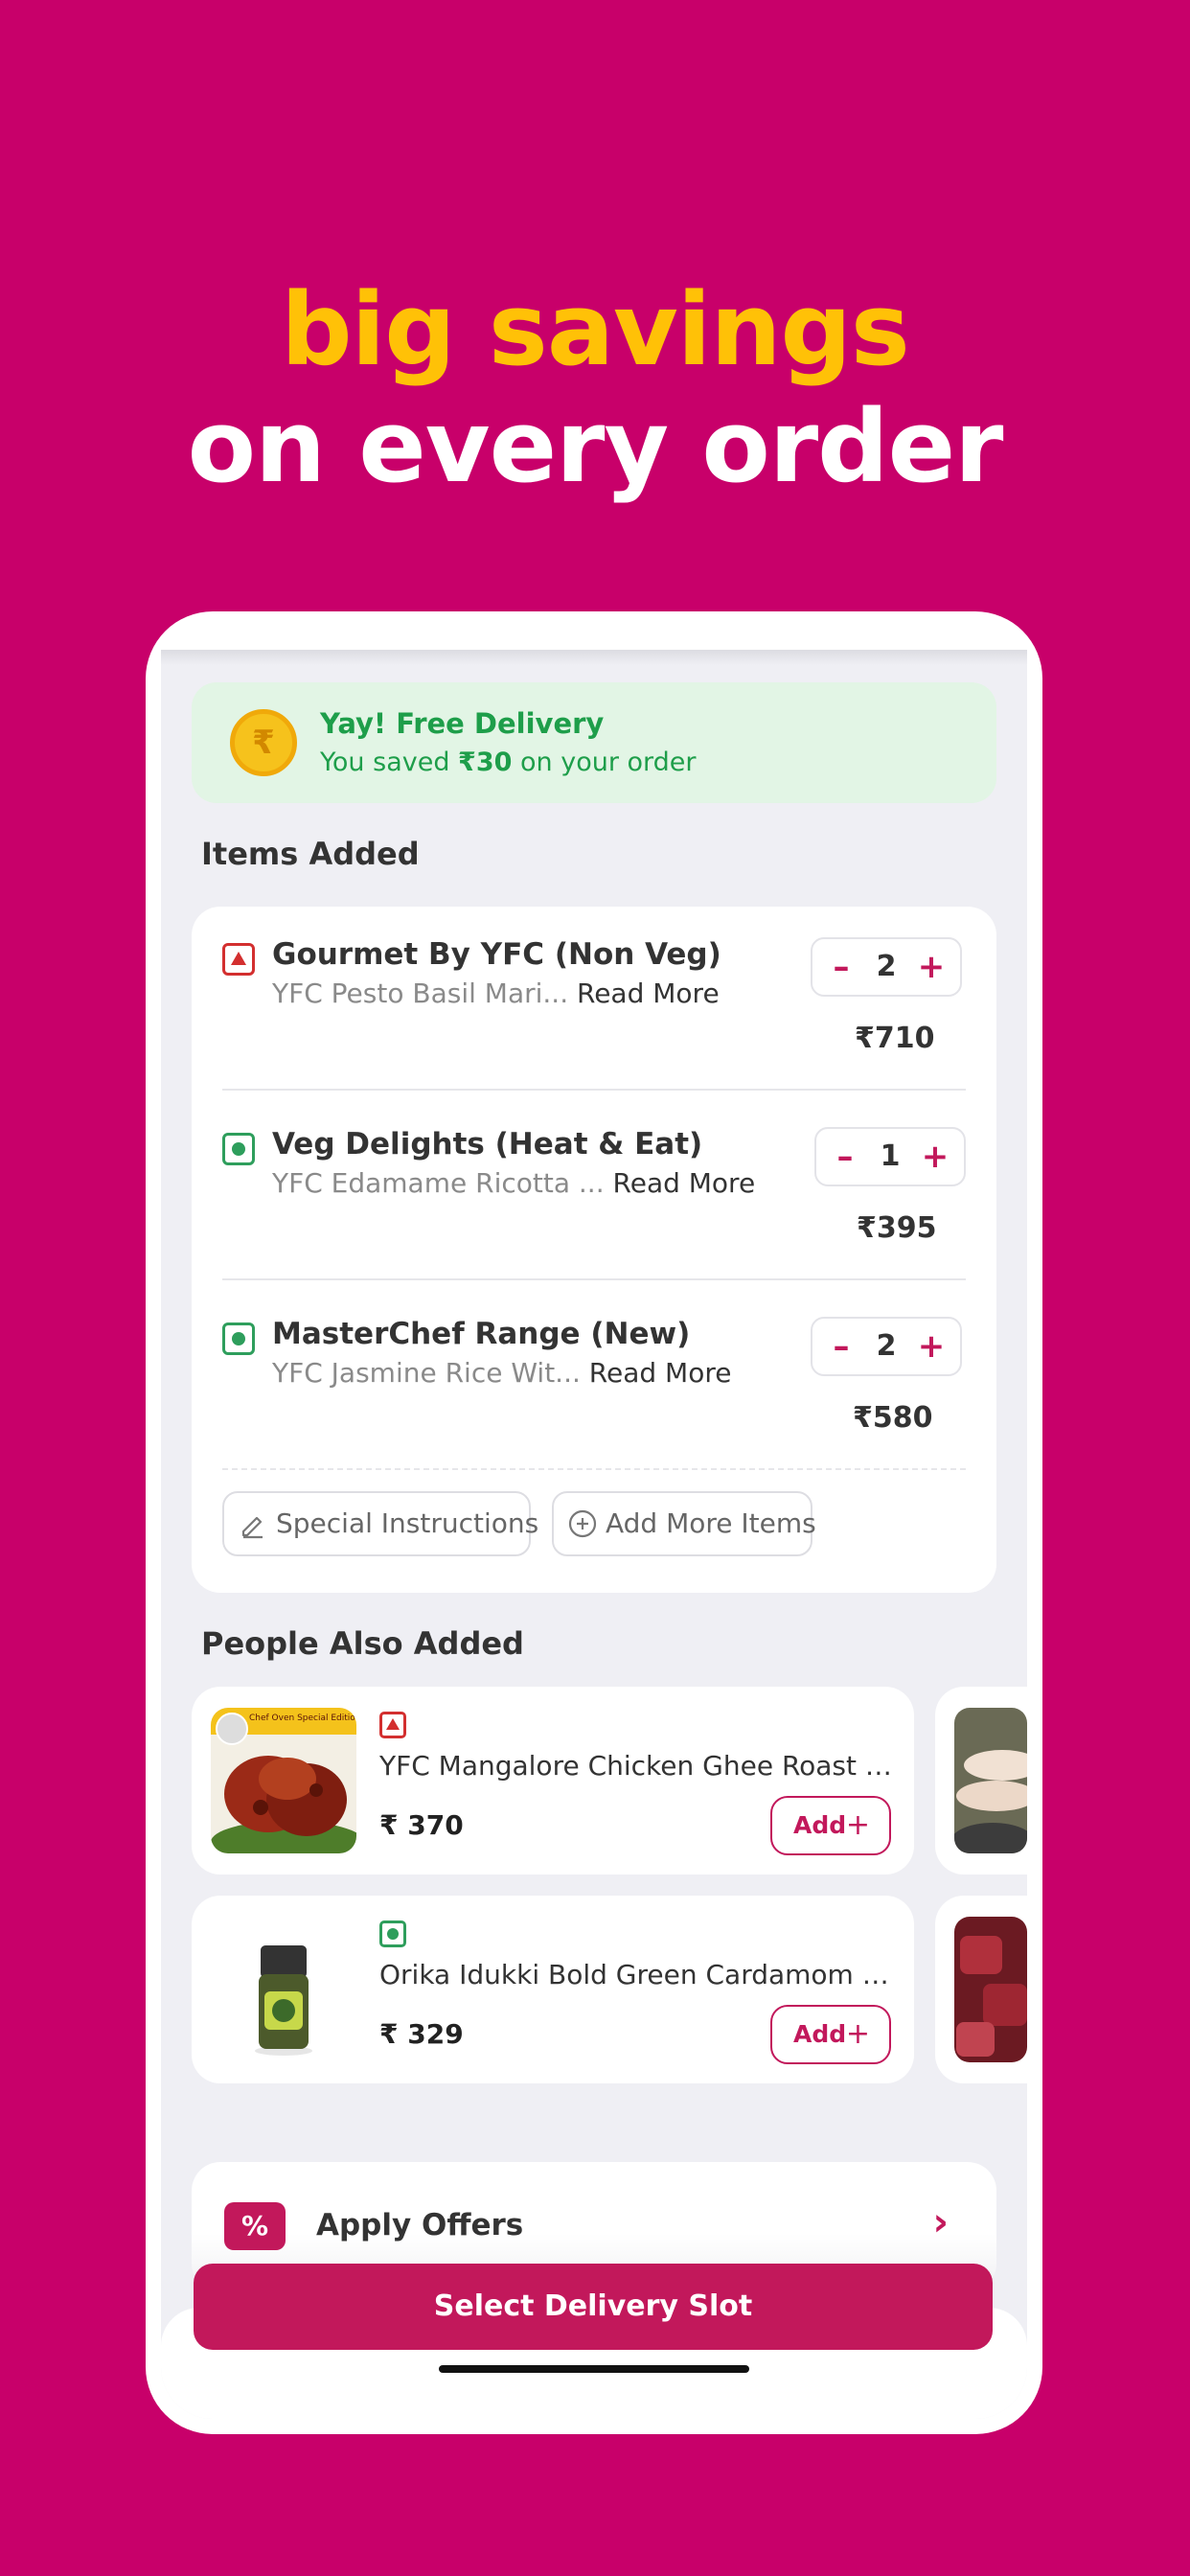 The image size is (1190, 2576). I want to click on item-name: MasterChef Range (New), so click(482, 1334).